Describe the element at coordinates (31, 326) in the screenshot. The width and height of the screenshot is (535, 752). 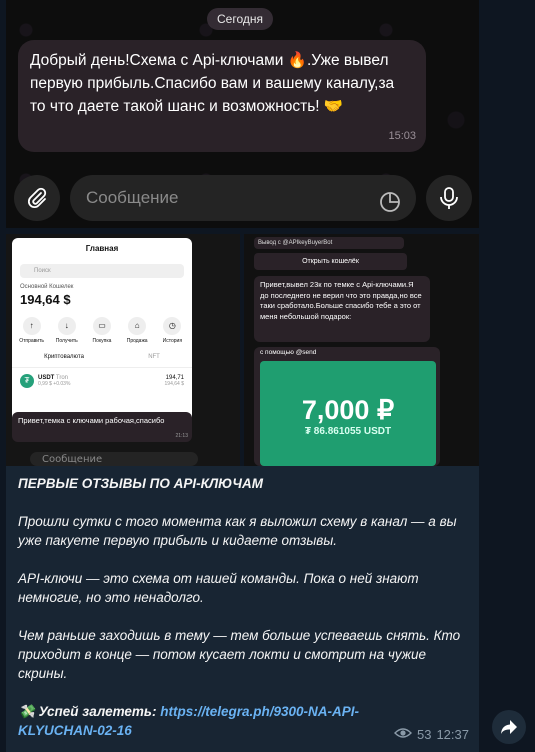
I see `send-icon: ↑` at that location.